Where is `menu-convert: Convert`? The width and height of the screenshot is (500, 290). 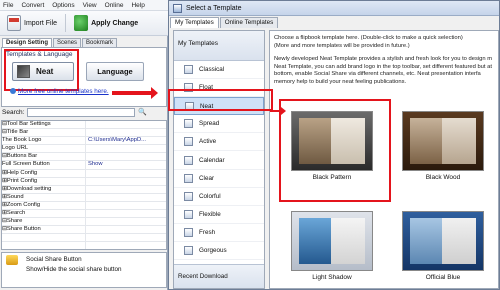
menu-convert: Convert is located at coordinates (32, 5).